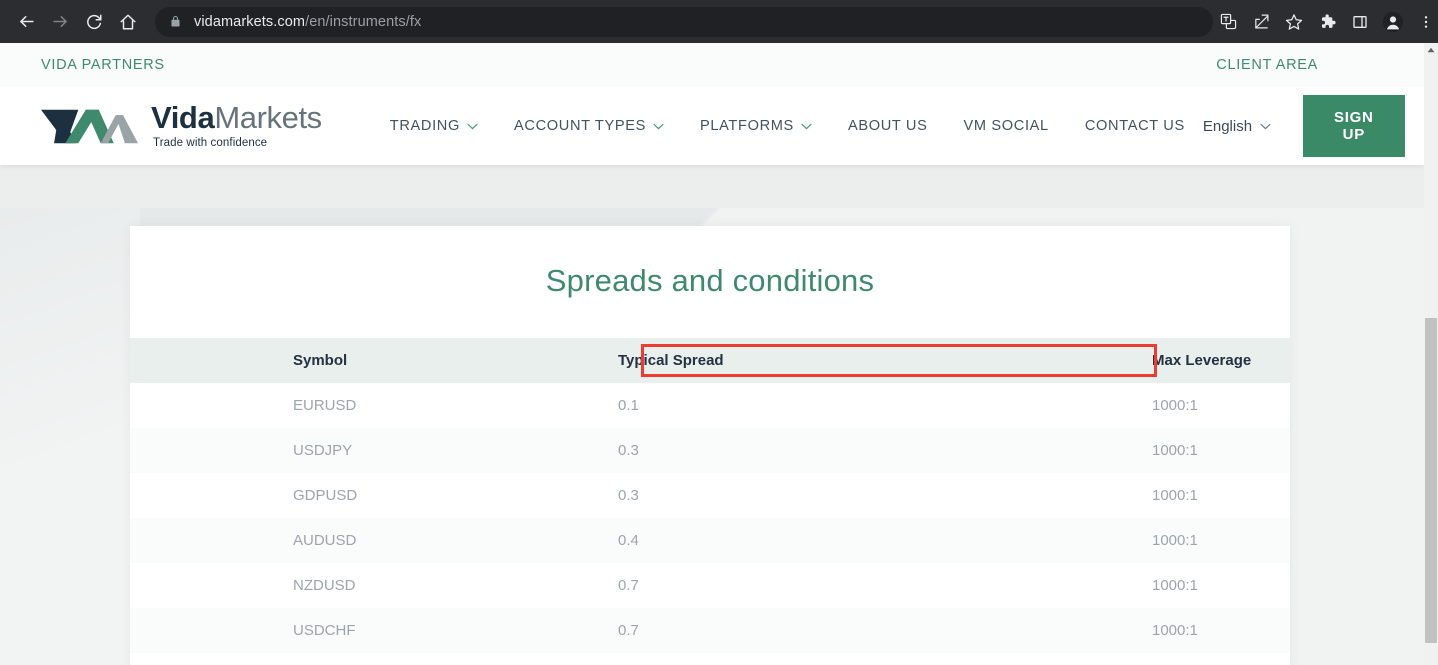 This screenshot has width=1438, height=665. Describe the element at coordinates (710, 630) in the screenshot. I see `table-row: USDCHF 0.7 1000:1` at that location.